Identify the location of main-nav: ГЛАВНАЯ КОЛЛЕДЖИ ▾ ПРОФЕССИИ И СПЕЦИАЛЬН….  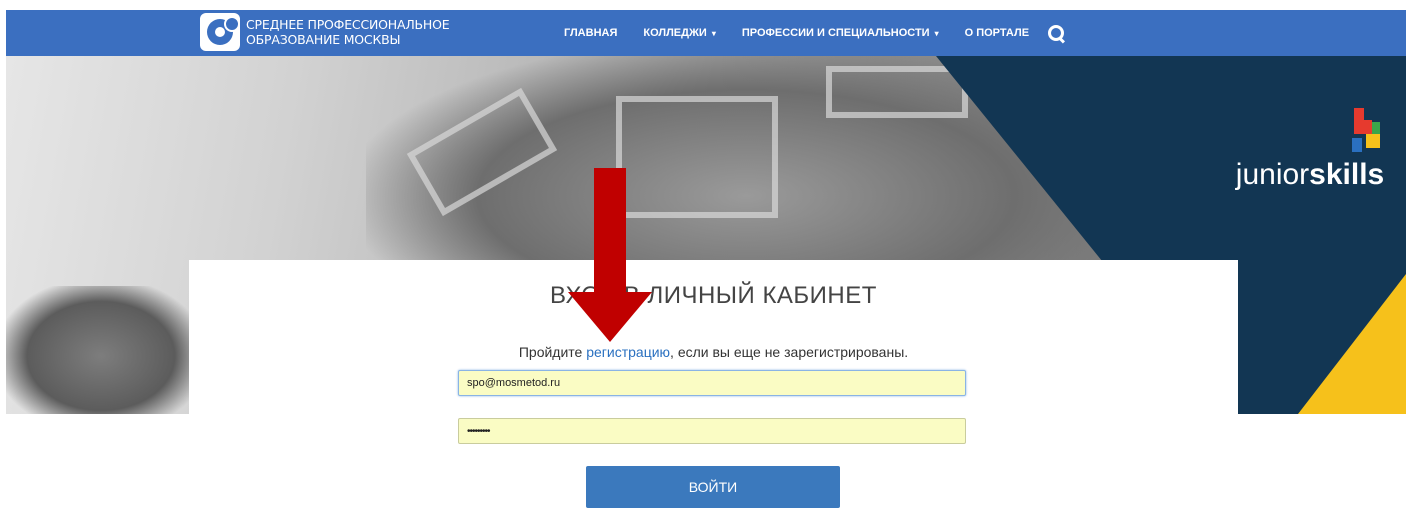
(815, 33).